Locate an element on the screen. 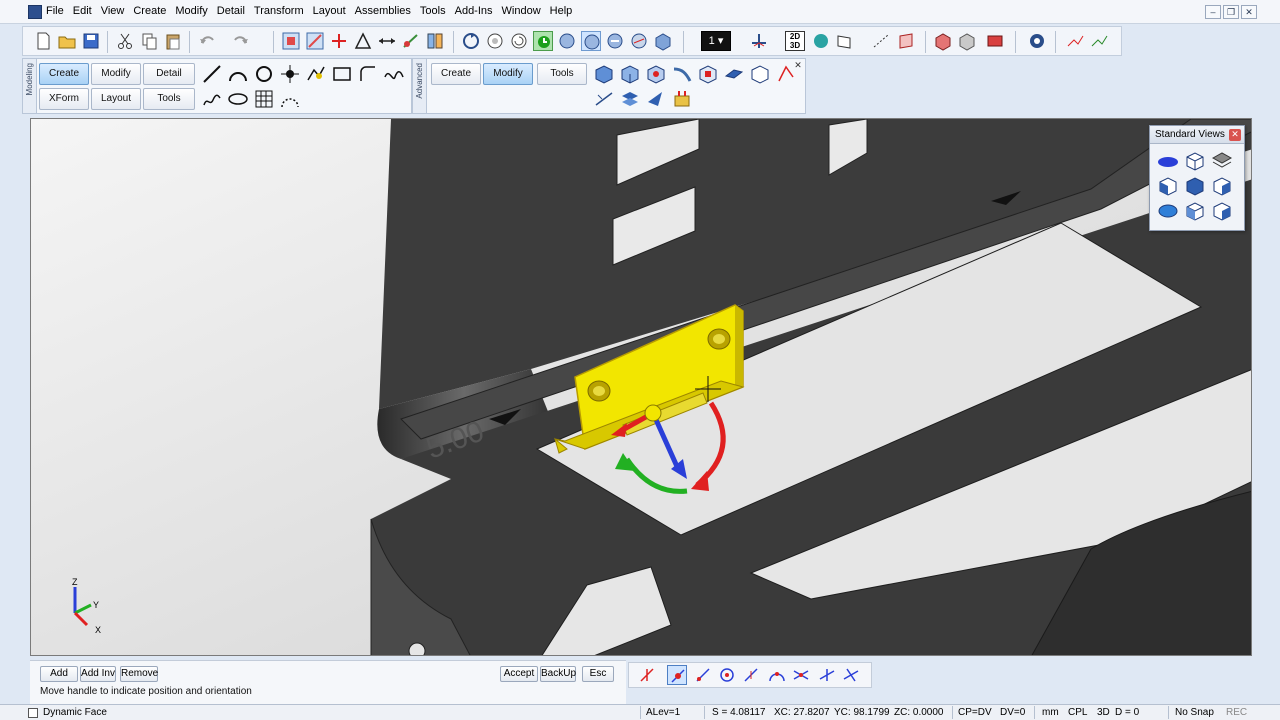 Image resolution: width=1280 pixels, height=720 pixels. add-button: Add is located at coordinates (59, 674).